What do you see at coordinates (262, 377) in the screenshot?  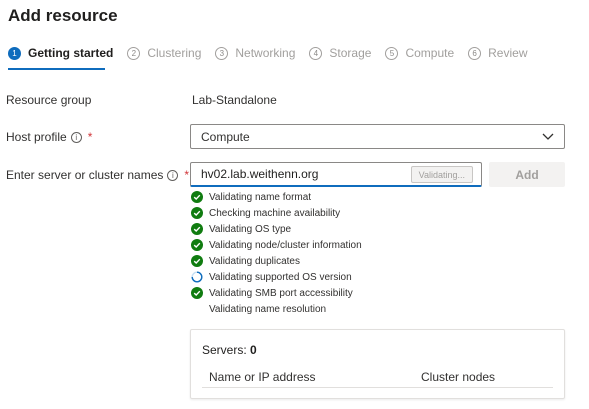 I see `column-header-name: Name or IP address` at bounding box center [262, 377].